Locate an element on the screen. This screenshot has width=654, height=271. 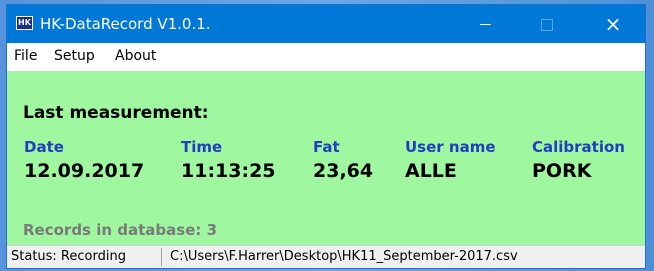
user-name-value: ALLE is located at coordinates (431, 171).